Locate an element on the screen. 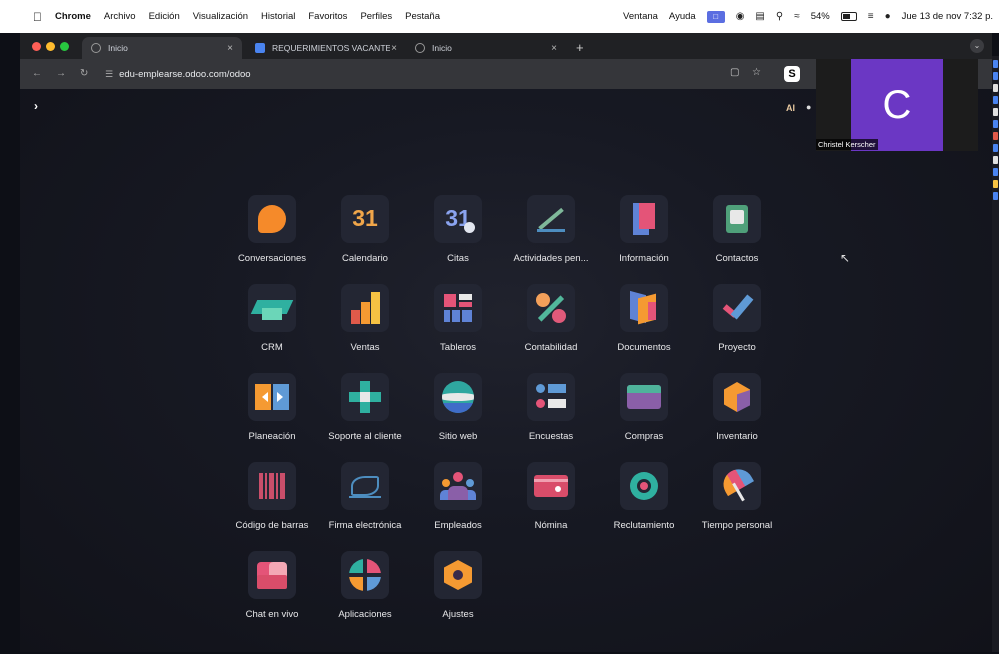 The image size is (999, 654). menu-ayuda: Ayuda is located at coordinates (682, 16).